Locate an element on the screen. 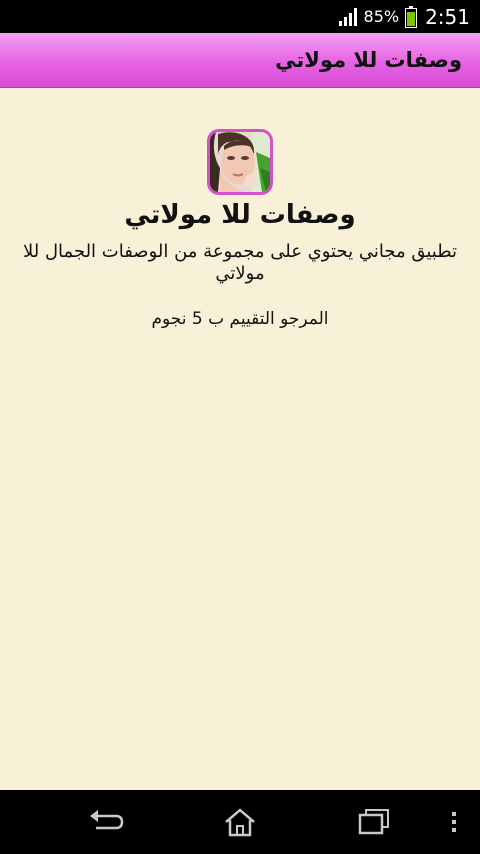 The width and height of the screenshot is (480, 854). woman-face-icon is located at coordinates (240, 162).